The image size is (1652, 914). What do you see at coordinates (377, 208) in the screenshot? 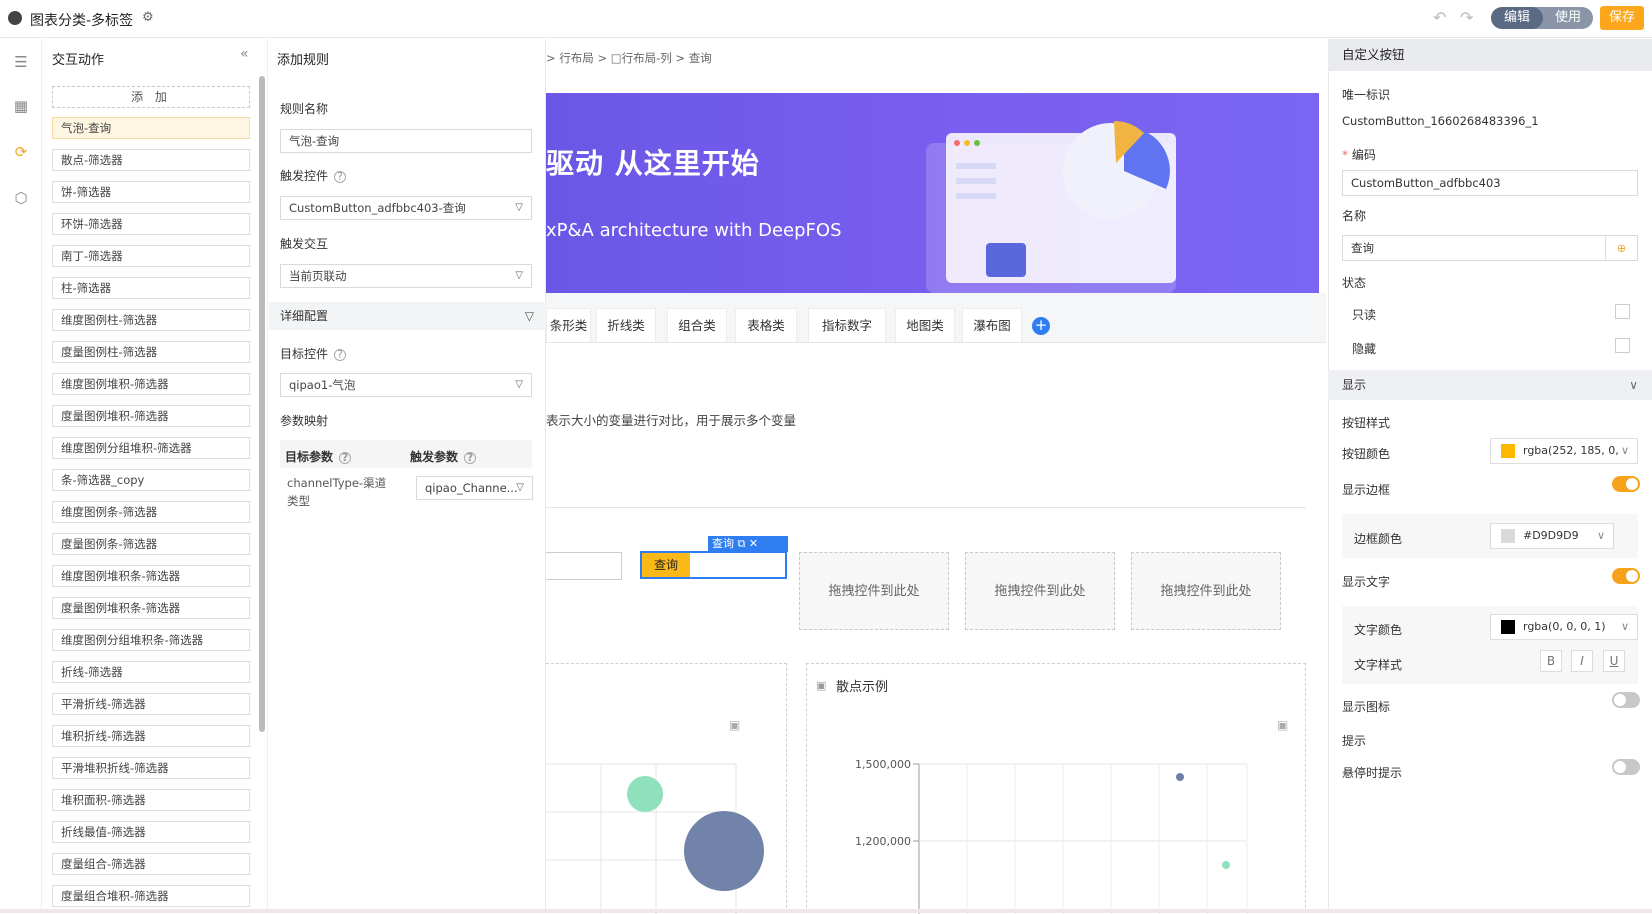
I see `trigger-control-value: CustomButton_adfbbc403-查询` at bounding box center [377, 208].